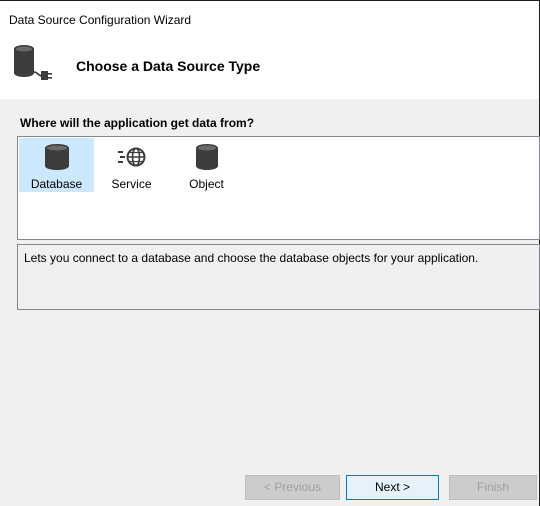 Image resolution: width=540 pixels, height=506 pixels. I want to click on source-item-label: Database, so click(56, 184).